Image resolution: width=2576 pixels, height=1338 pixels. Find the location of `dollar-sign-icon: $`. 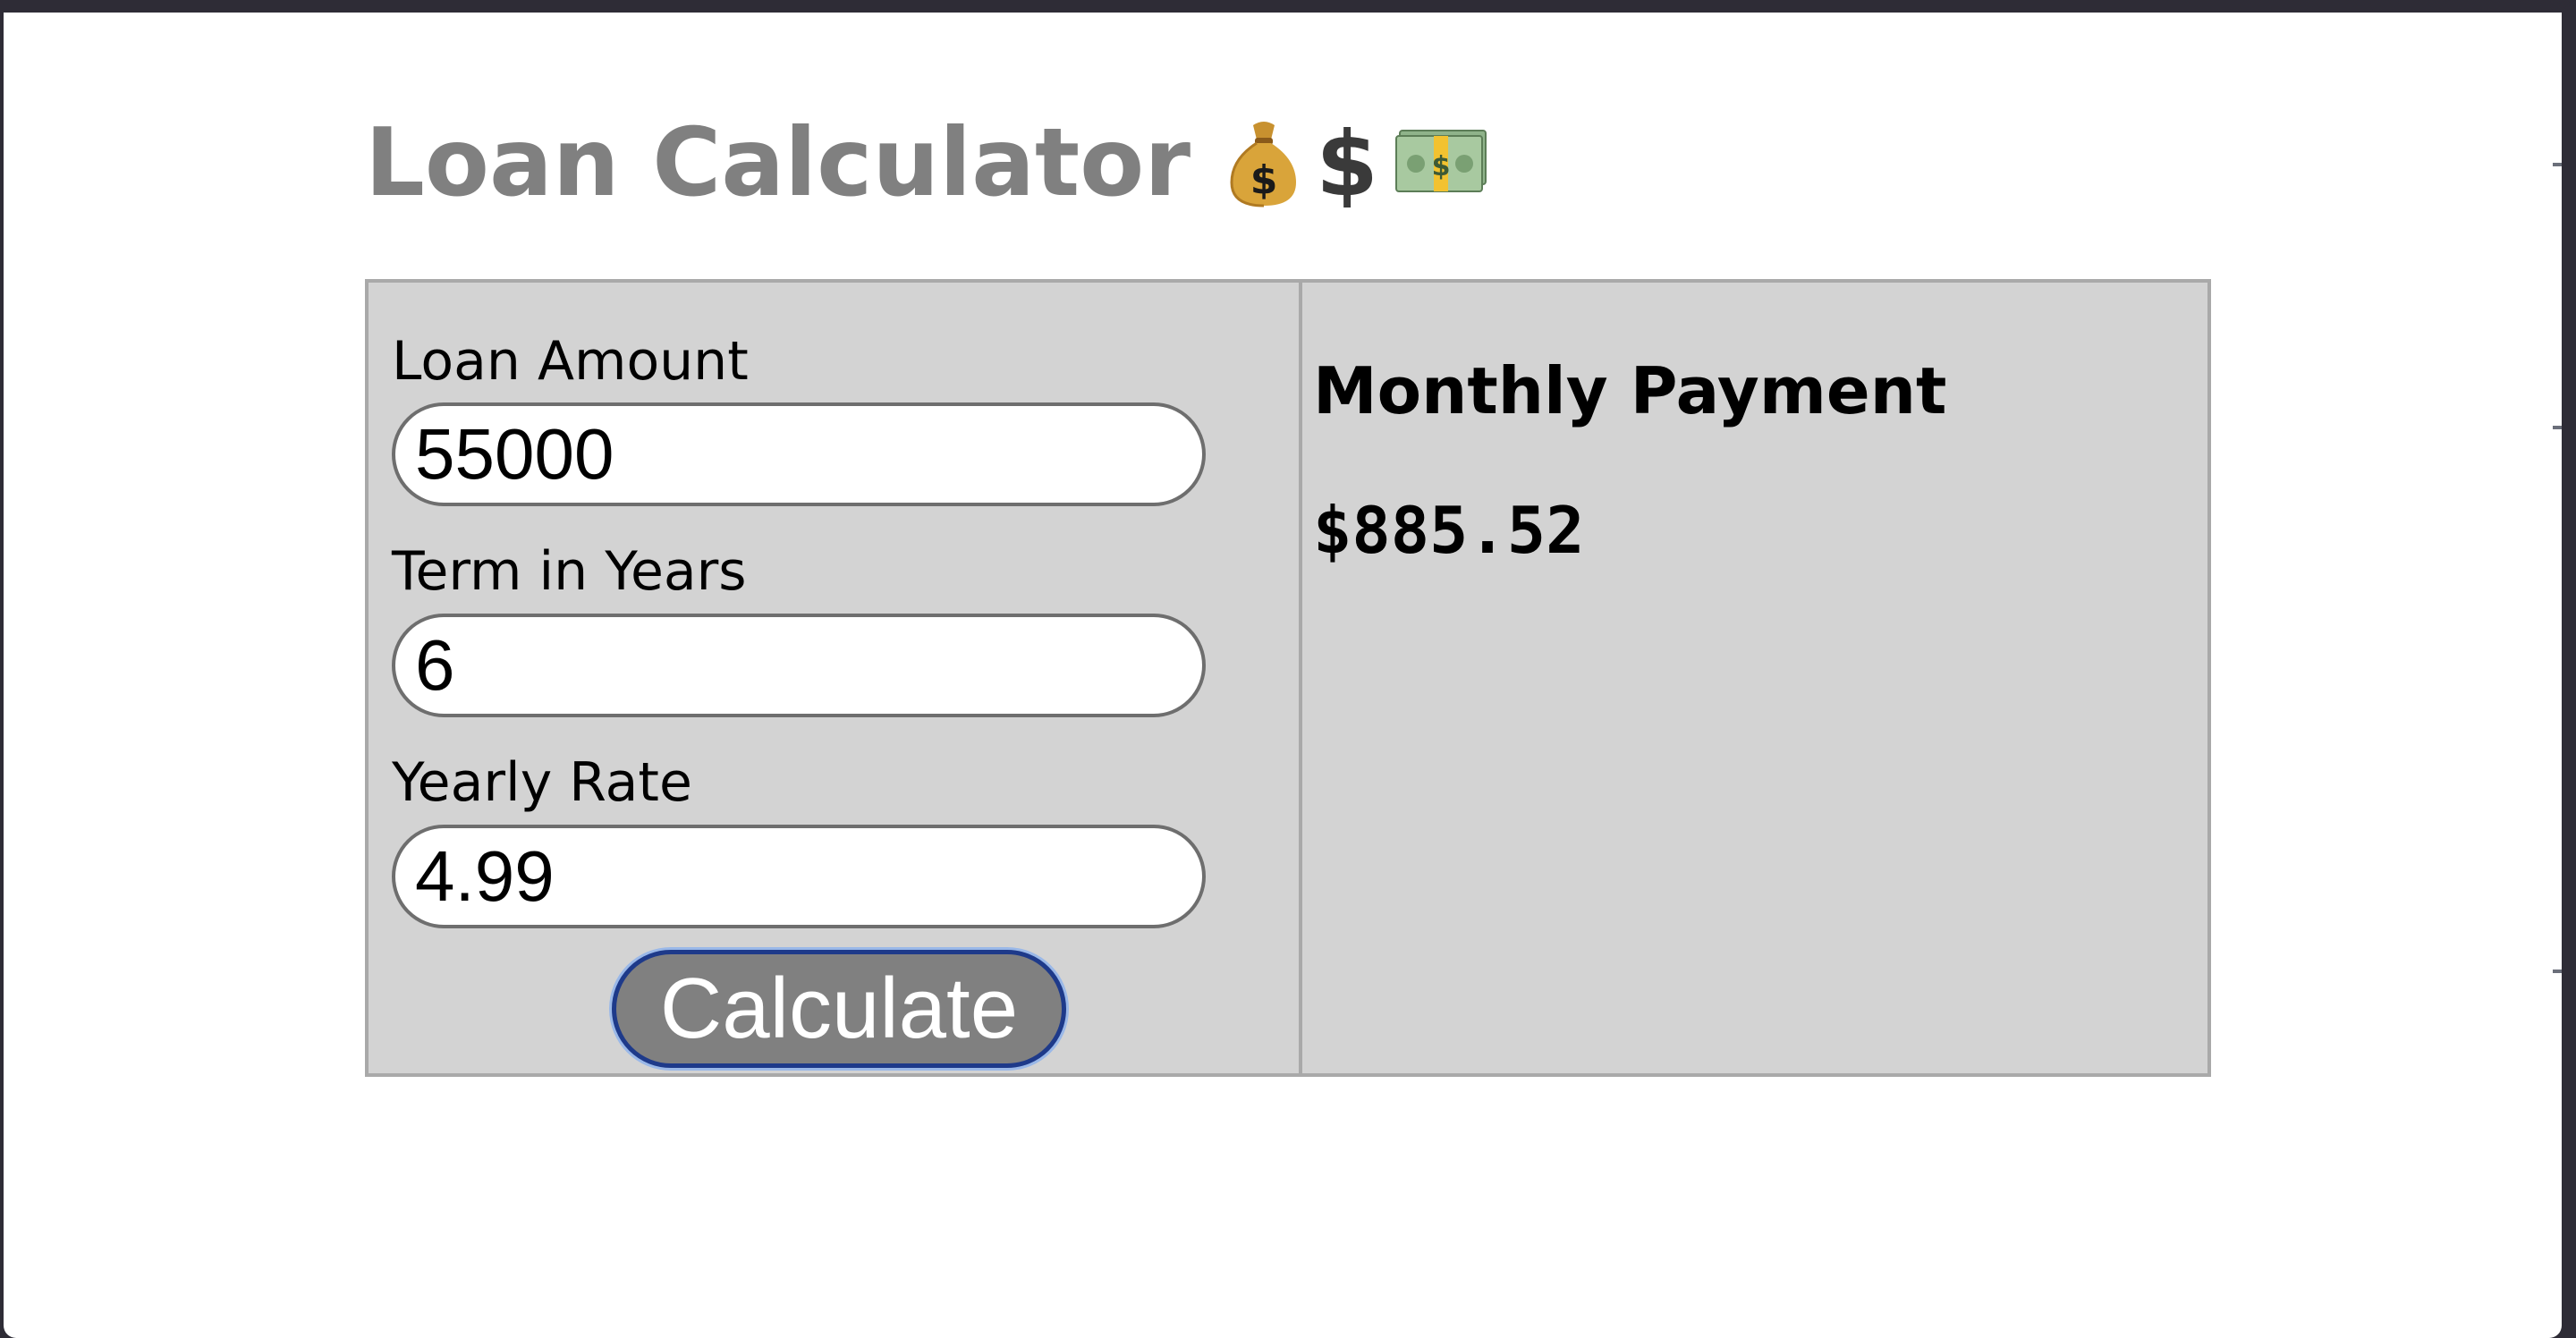

dollar-sign-icon: $ is located at coordinates (1347, 162).